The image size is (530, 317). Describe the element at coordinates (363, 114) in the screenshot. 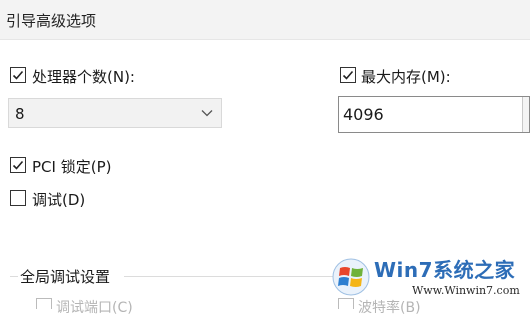

I see `max-memory-value: 4096` at that location.